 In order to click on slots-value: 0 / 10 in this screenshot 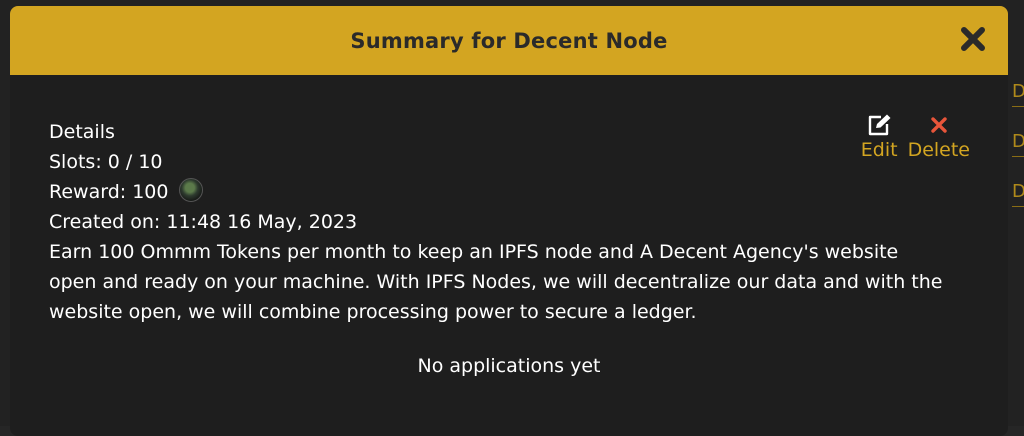, I will do `click(135, 162)`.